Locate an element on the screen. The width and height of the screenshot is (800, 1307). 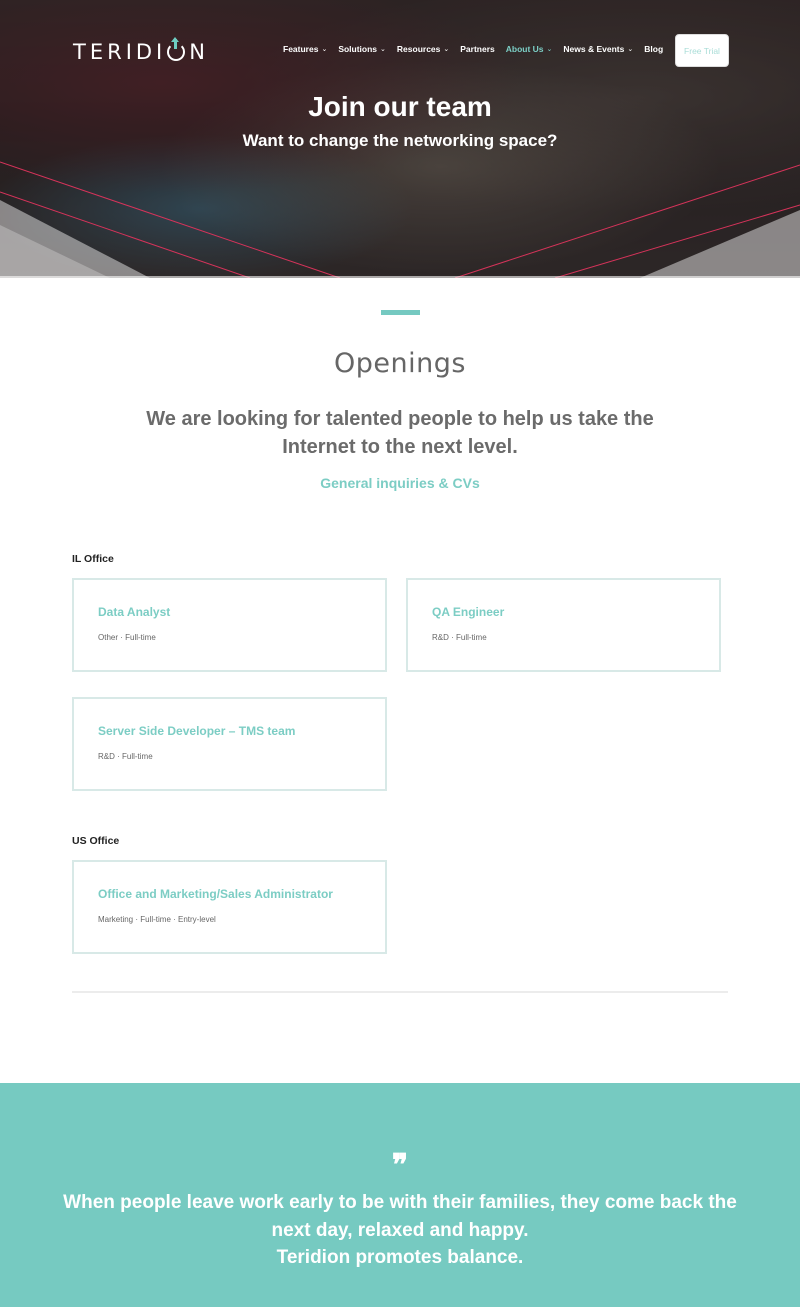
office-label: US Office is located at coordinates (96, 841).